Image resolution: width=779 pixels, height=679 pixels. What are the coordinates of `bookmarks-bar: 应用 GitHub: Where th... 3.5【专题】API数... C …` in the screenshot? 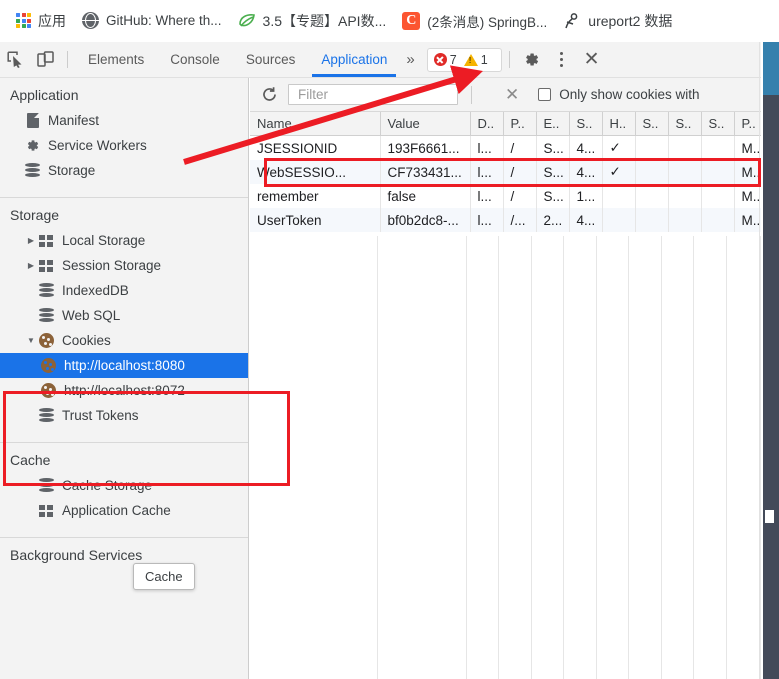 It's located at (389, 21).